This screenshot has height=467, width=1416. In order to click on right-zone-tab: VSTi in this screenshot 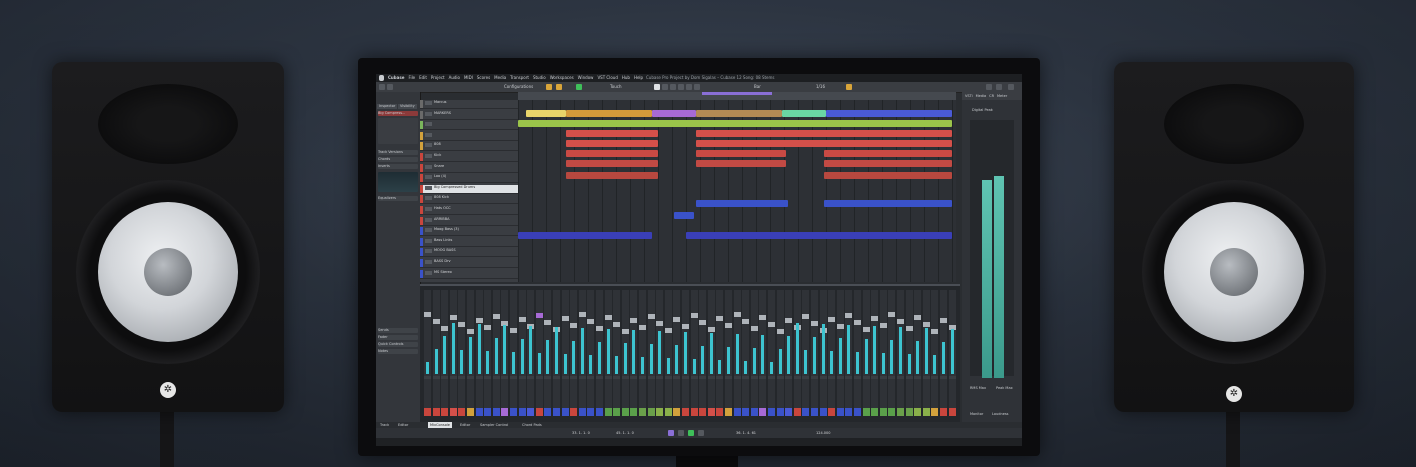, I will do `click(969, 96)`.